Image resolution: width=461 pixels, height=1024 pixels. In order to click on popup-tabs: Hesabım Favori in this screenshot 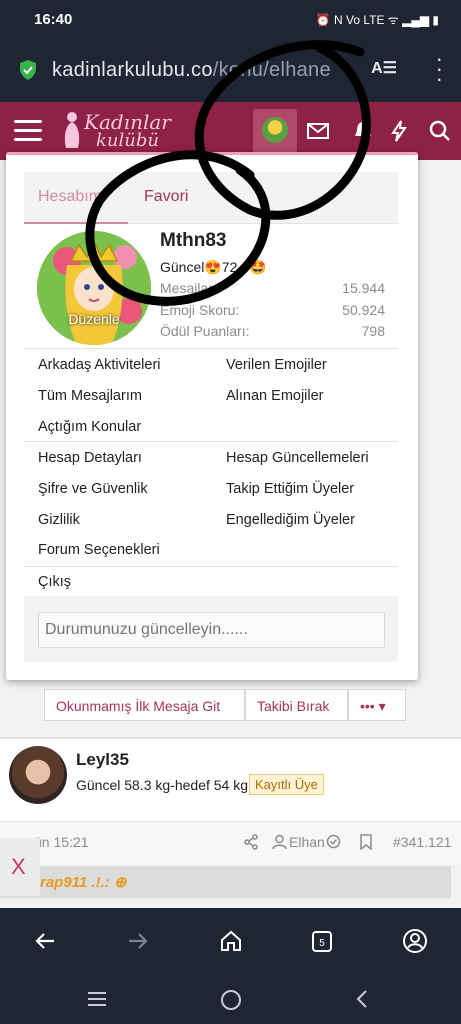, I will do `click(211, 198)`.